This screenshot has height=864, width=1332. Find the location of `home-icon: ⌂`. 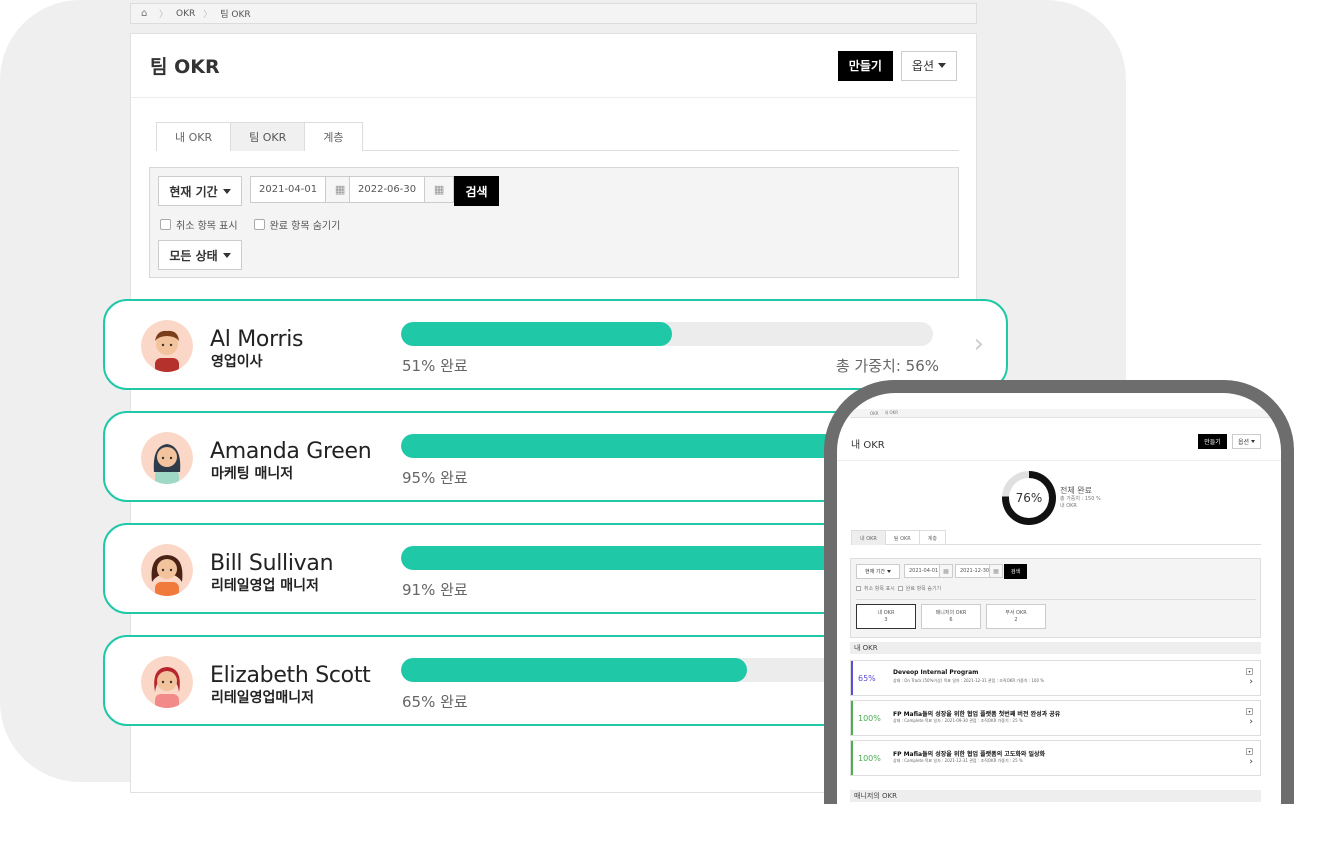

home-icon: ⌂ is located at coordinates (146, 13).